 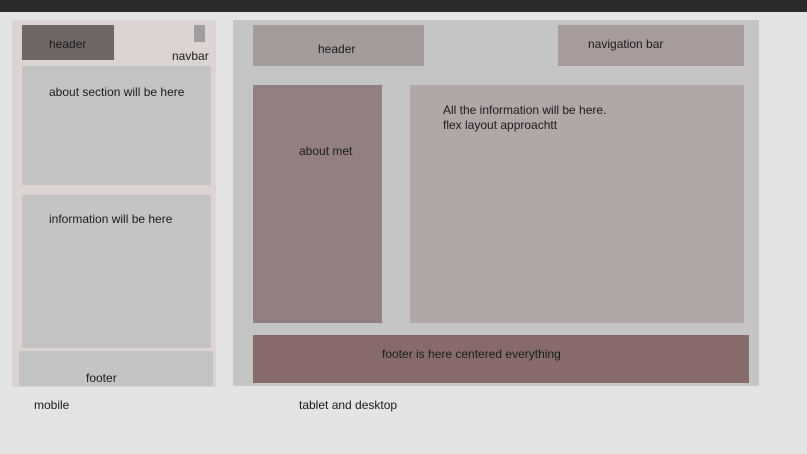 What do you see at coordinates (525, 110) in the screenshot?
I see `desktop-info-label-line1: All the information will be here.` at bounding box center [525, 110].